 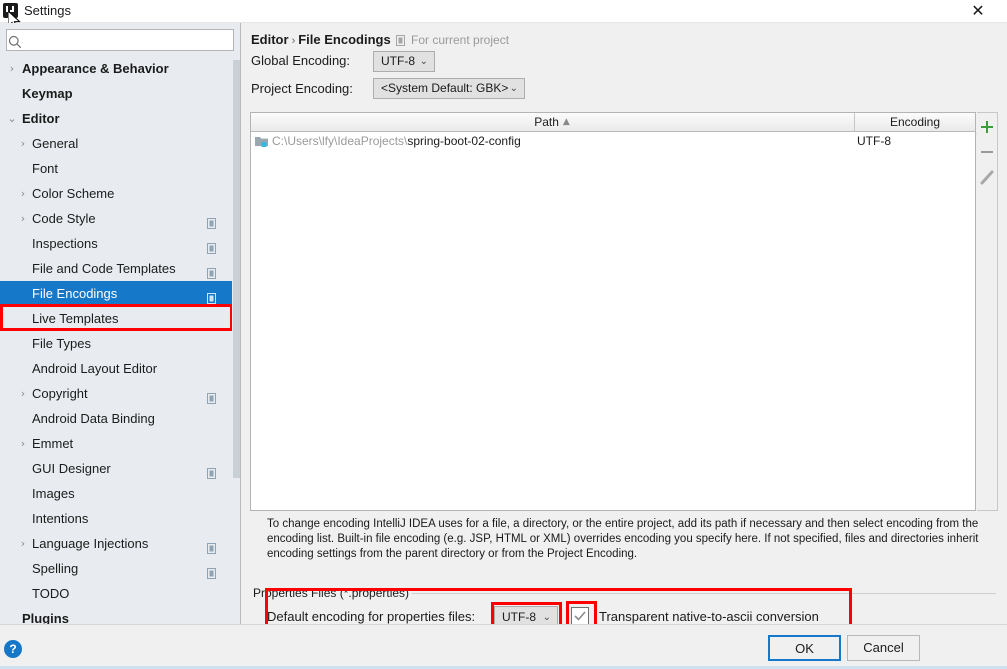 I want to click on sidebar-item-general: › General, so click(x=116, y=143).